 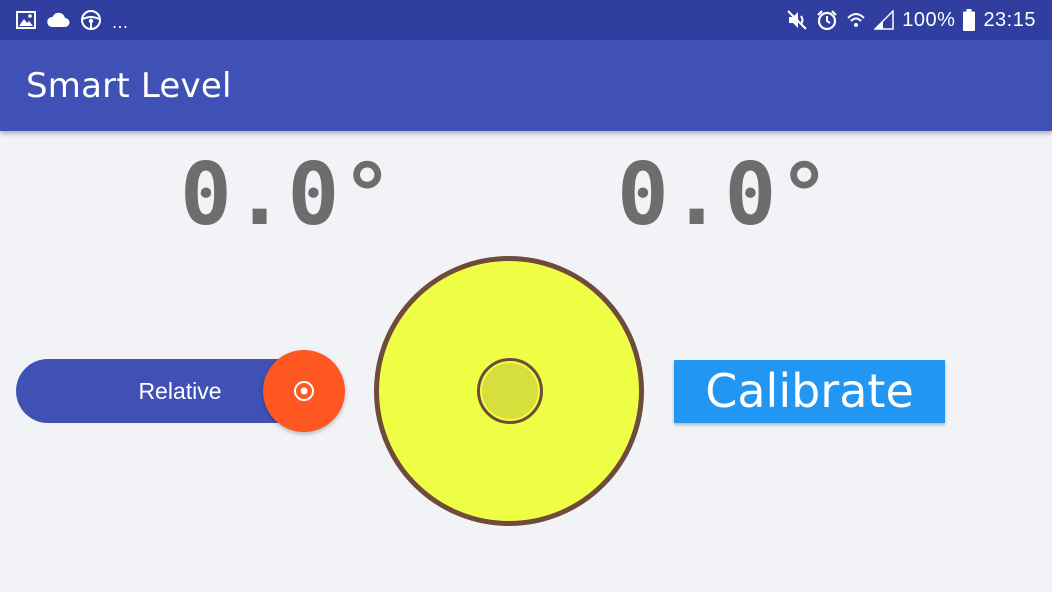 I want to click on target-icon, so click(x=304, y=393).